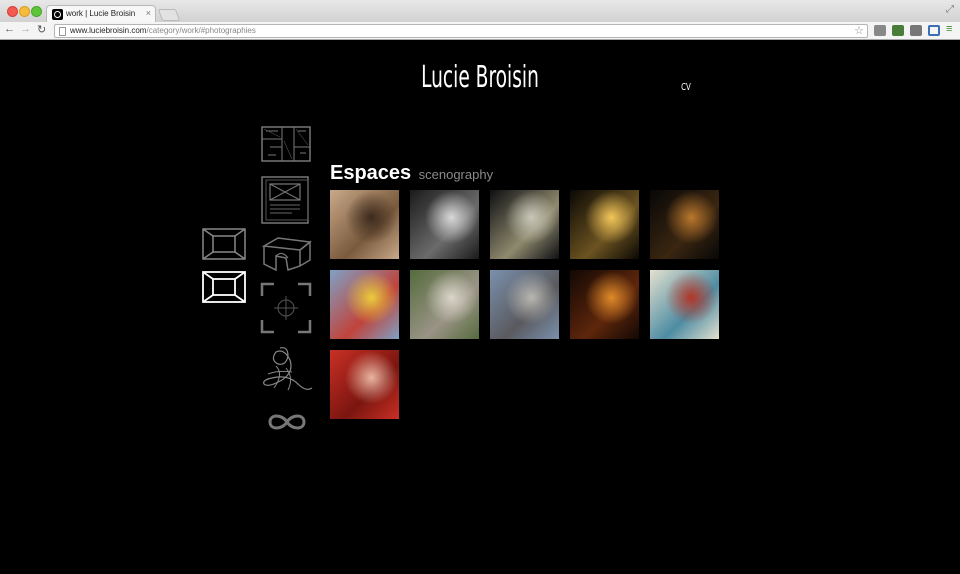 Image resolution: width=960 pixels, height=574 pixels. What do you see at coordinates (686, 87) in the screenshot?
I see `cv-link: CV` at bounding box center [686, 87].